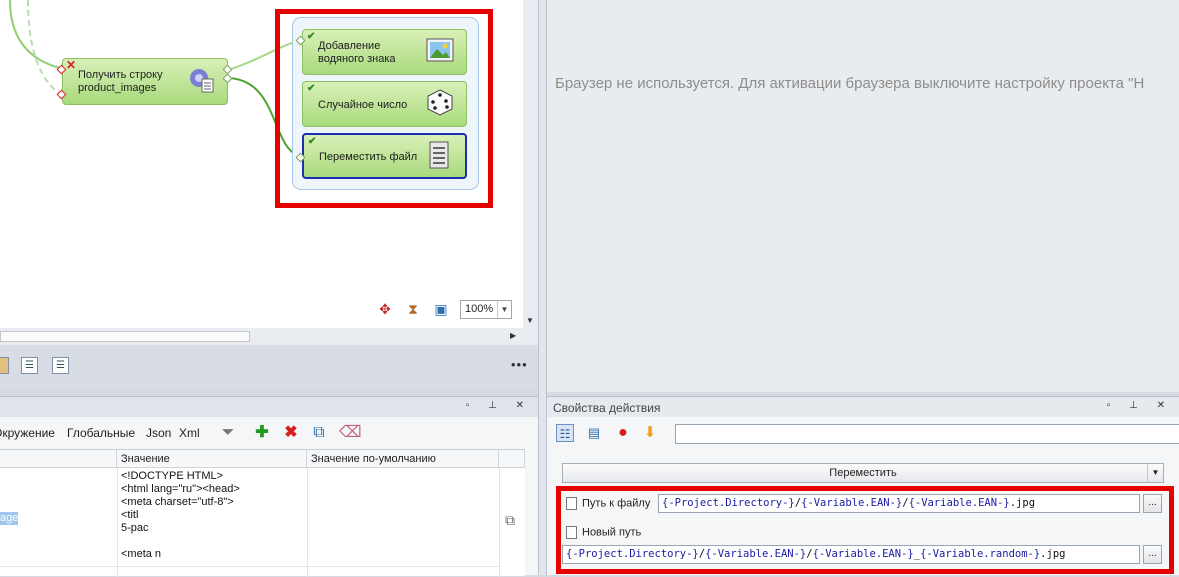 The width and height of the screenshot is (1179, 577). I want to click on node-label-line1: Получить строку, so click(120, 75).